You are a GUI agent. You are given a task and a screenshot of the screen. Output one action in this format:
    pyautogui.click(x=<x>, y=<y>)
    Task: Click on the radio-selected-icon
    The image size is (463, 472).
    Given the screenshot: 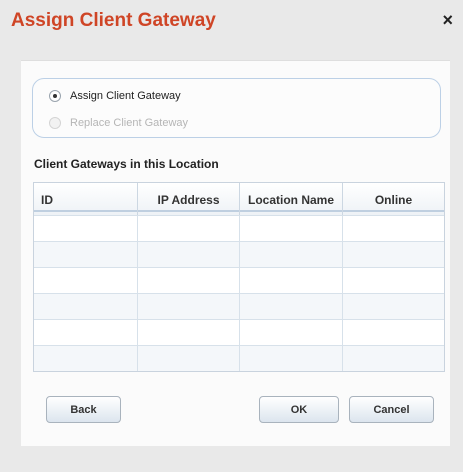 What is the action you would take?
    pyautogui.click(x=55, y=96)
    